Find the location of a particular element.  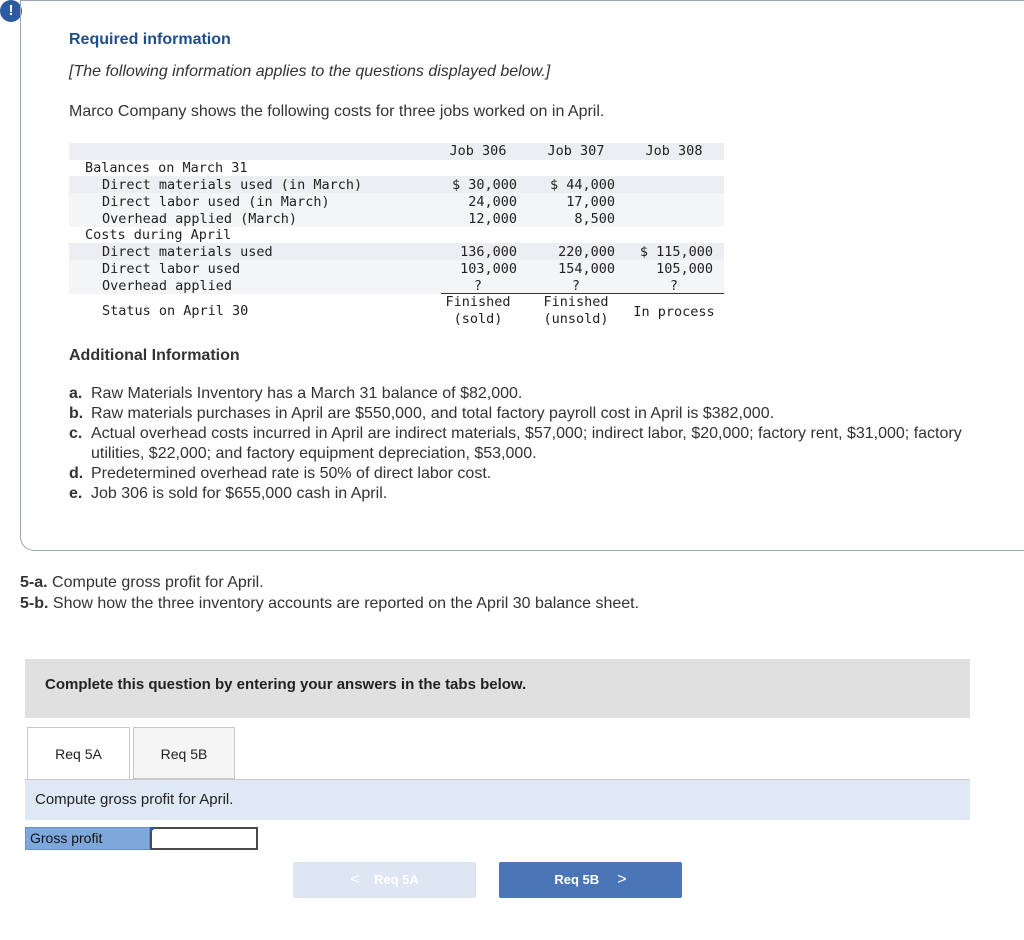

row-label: Overhead applied is located at coordinates (167, 286).